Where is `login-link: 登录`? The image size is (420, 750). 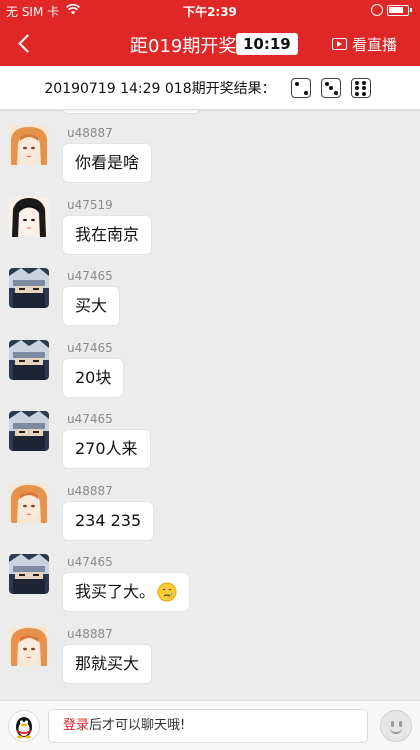 login-link: 登录 is located at coordinates (76, 725).